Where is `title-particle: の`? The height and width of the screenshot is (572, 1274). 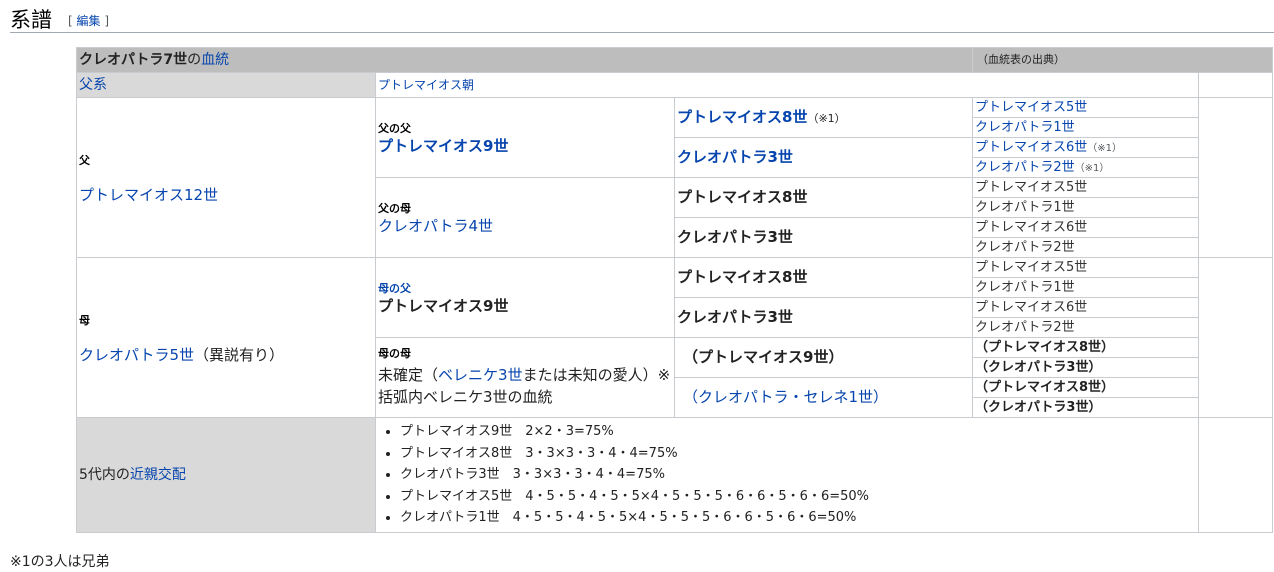
title-particle: の is located at coordinates (194, 60).